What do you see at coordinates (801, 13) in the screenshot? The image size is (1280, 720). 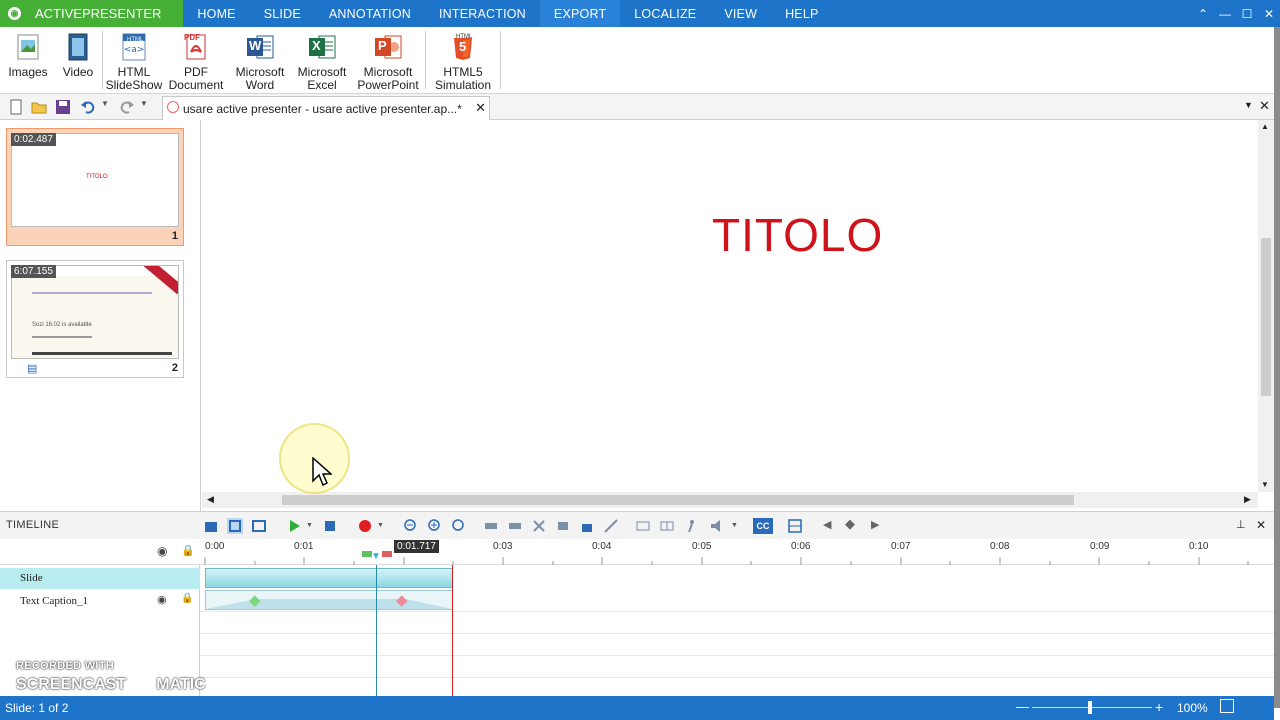 I see `menu-help: HELP` at bounding box center [801, 13].